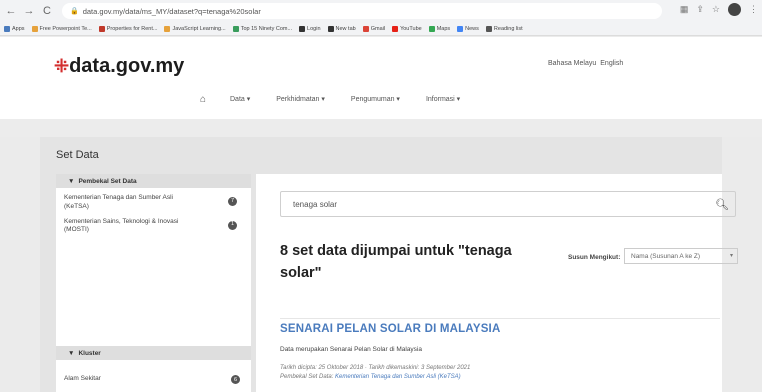  What do you see at coordinates (472, 28) in the screenshot?
I see `bookmark-label: News` at bounding box center [472, 28].